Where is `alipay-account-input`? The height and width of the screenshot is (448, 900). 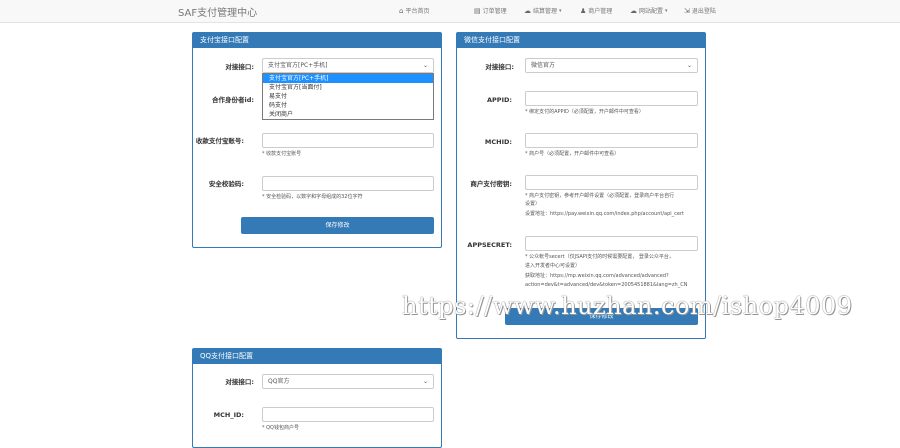
alipay-account-input is located at coordinates (348, 140).